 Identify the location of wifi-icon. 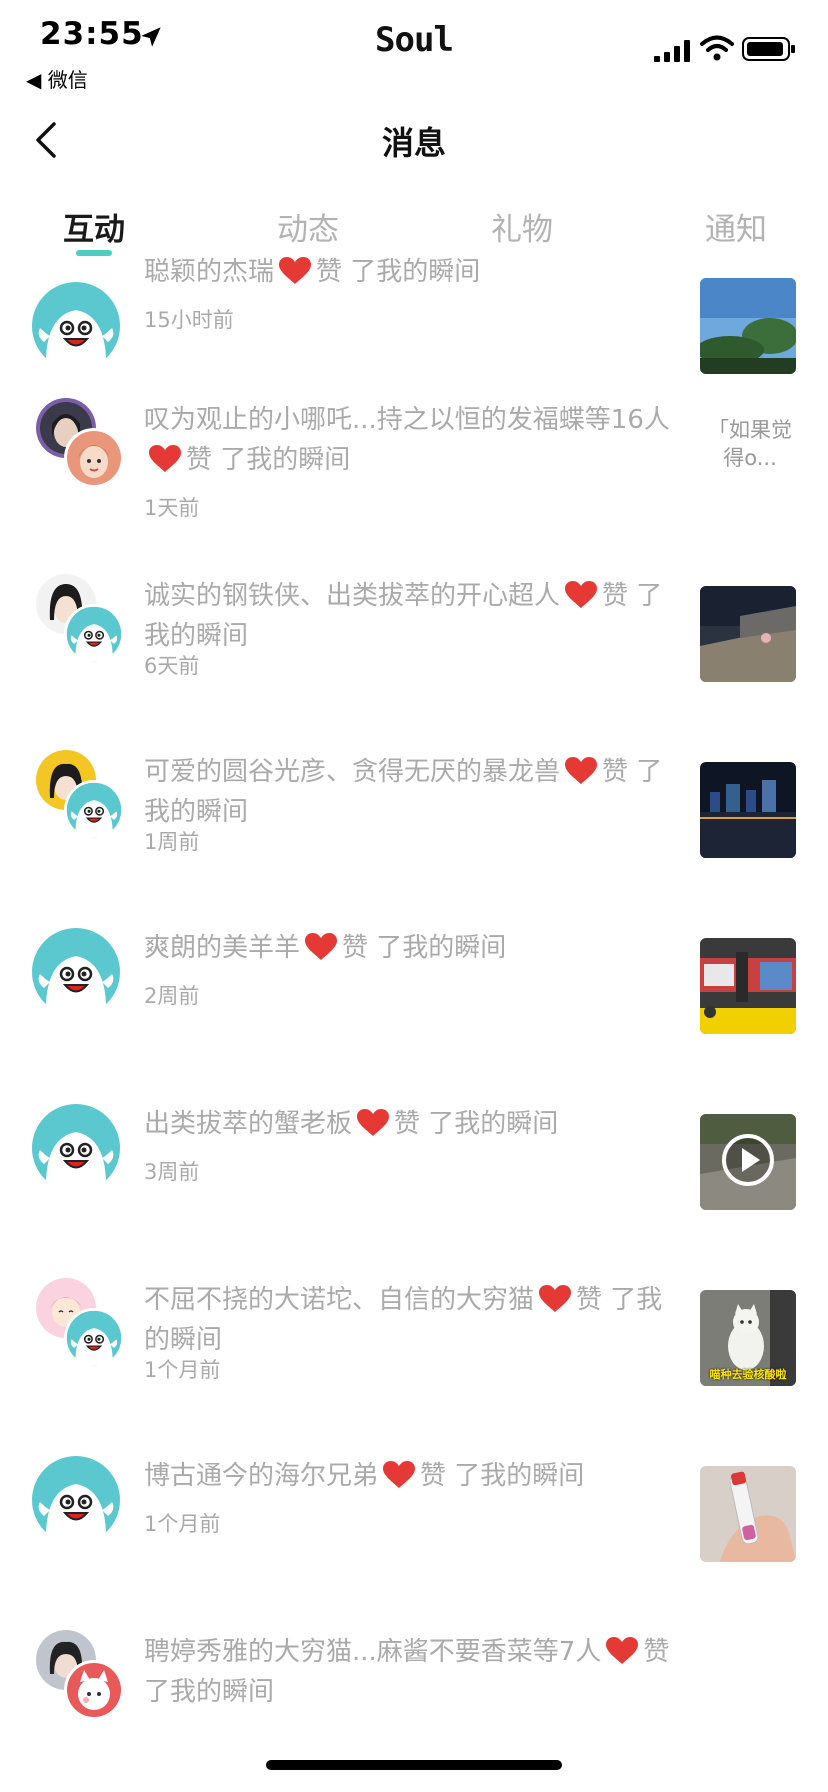
(717, 48).